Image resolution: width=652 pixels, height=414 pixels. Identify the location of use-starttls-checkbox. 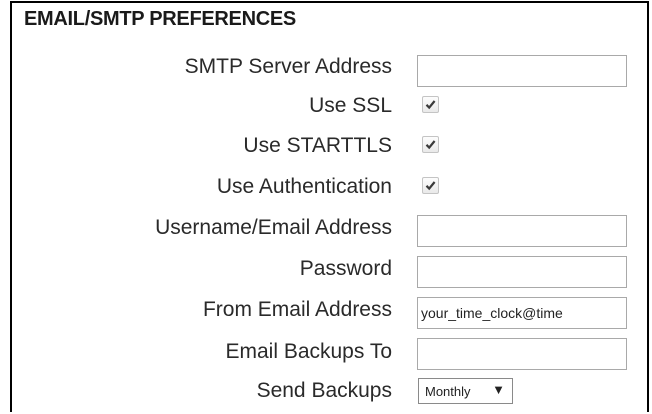
(430, 144).